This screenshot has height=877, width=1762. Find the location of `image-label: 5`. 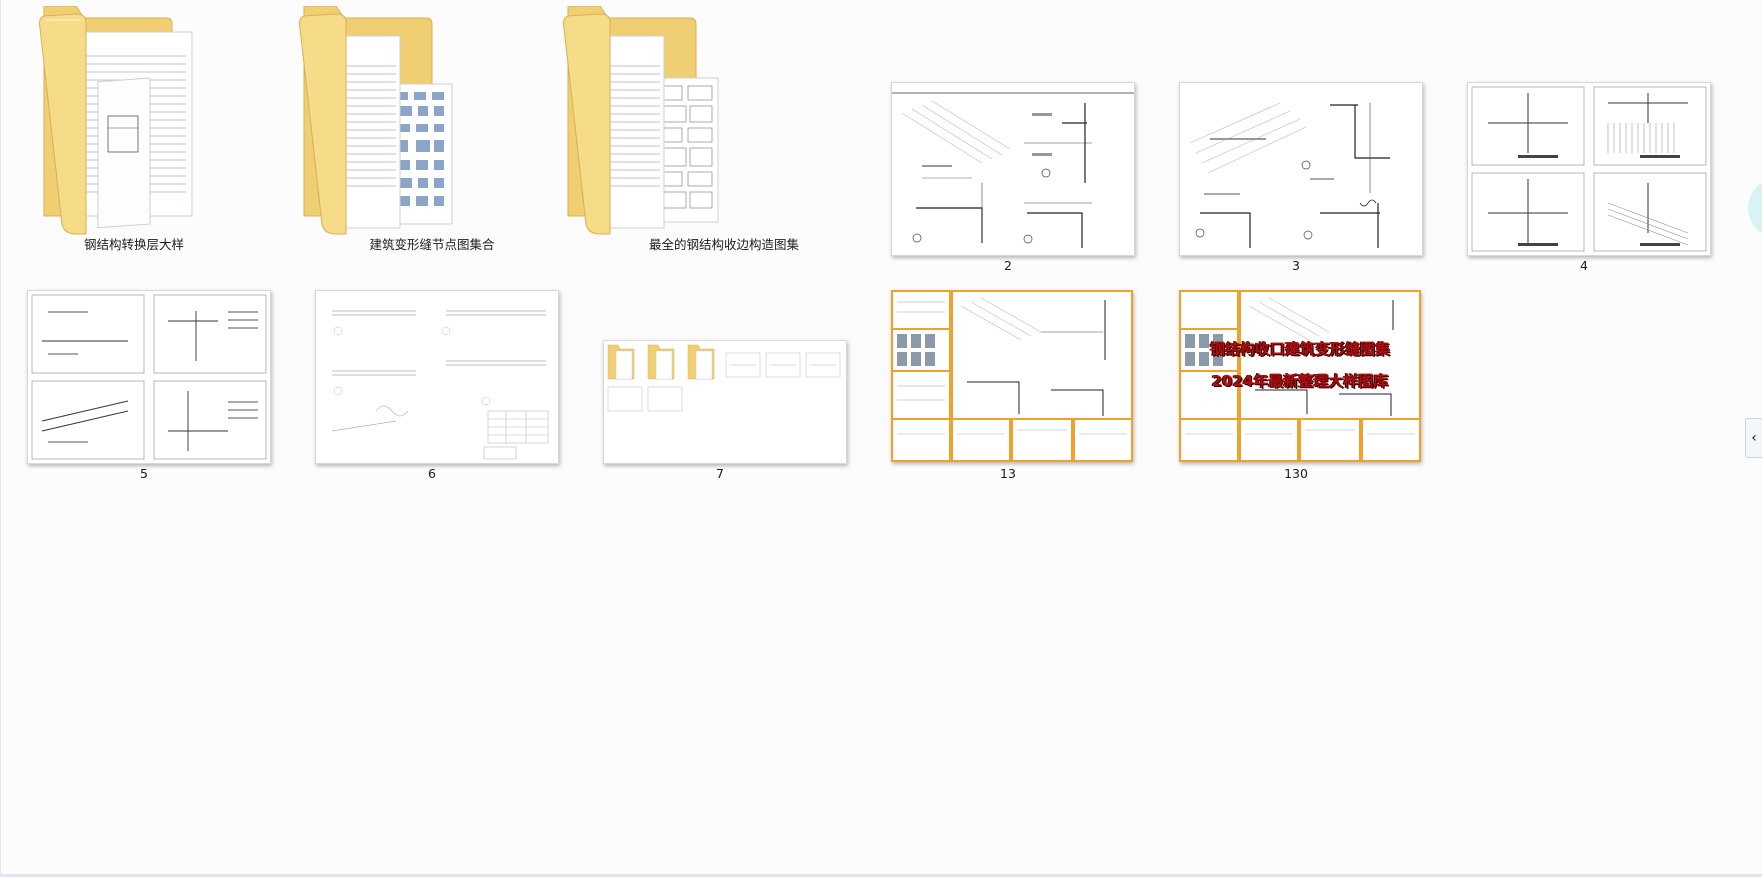

image-label: 5 is located at coordinates (144, 473).